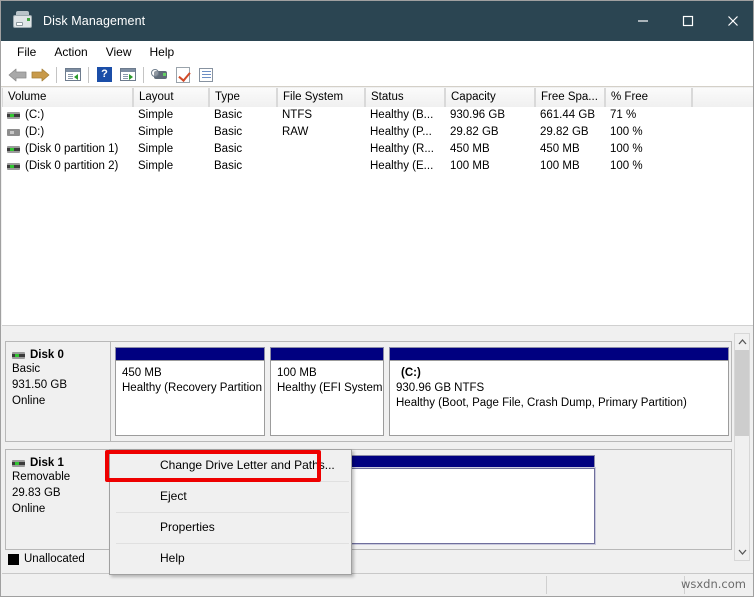 This screenshot has width=754, height=597. I want to click on scroll-down-arrow-icon, so click(742, 552).